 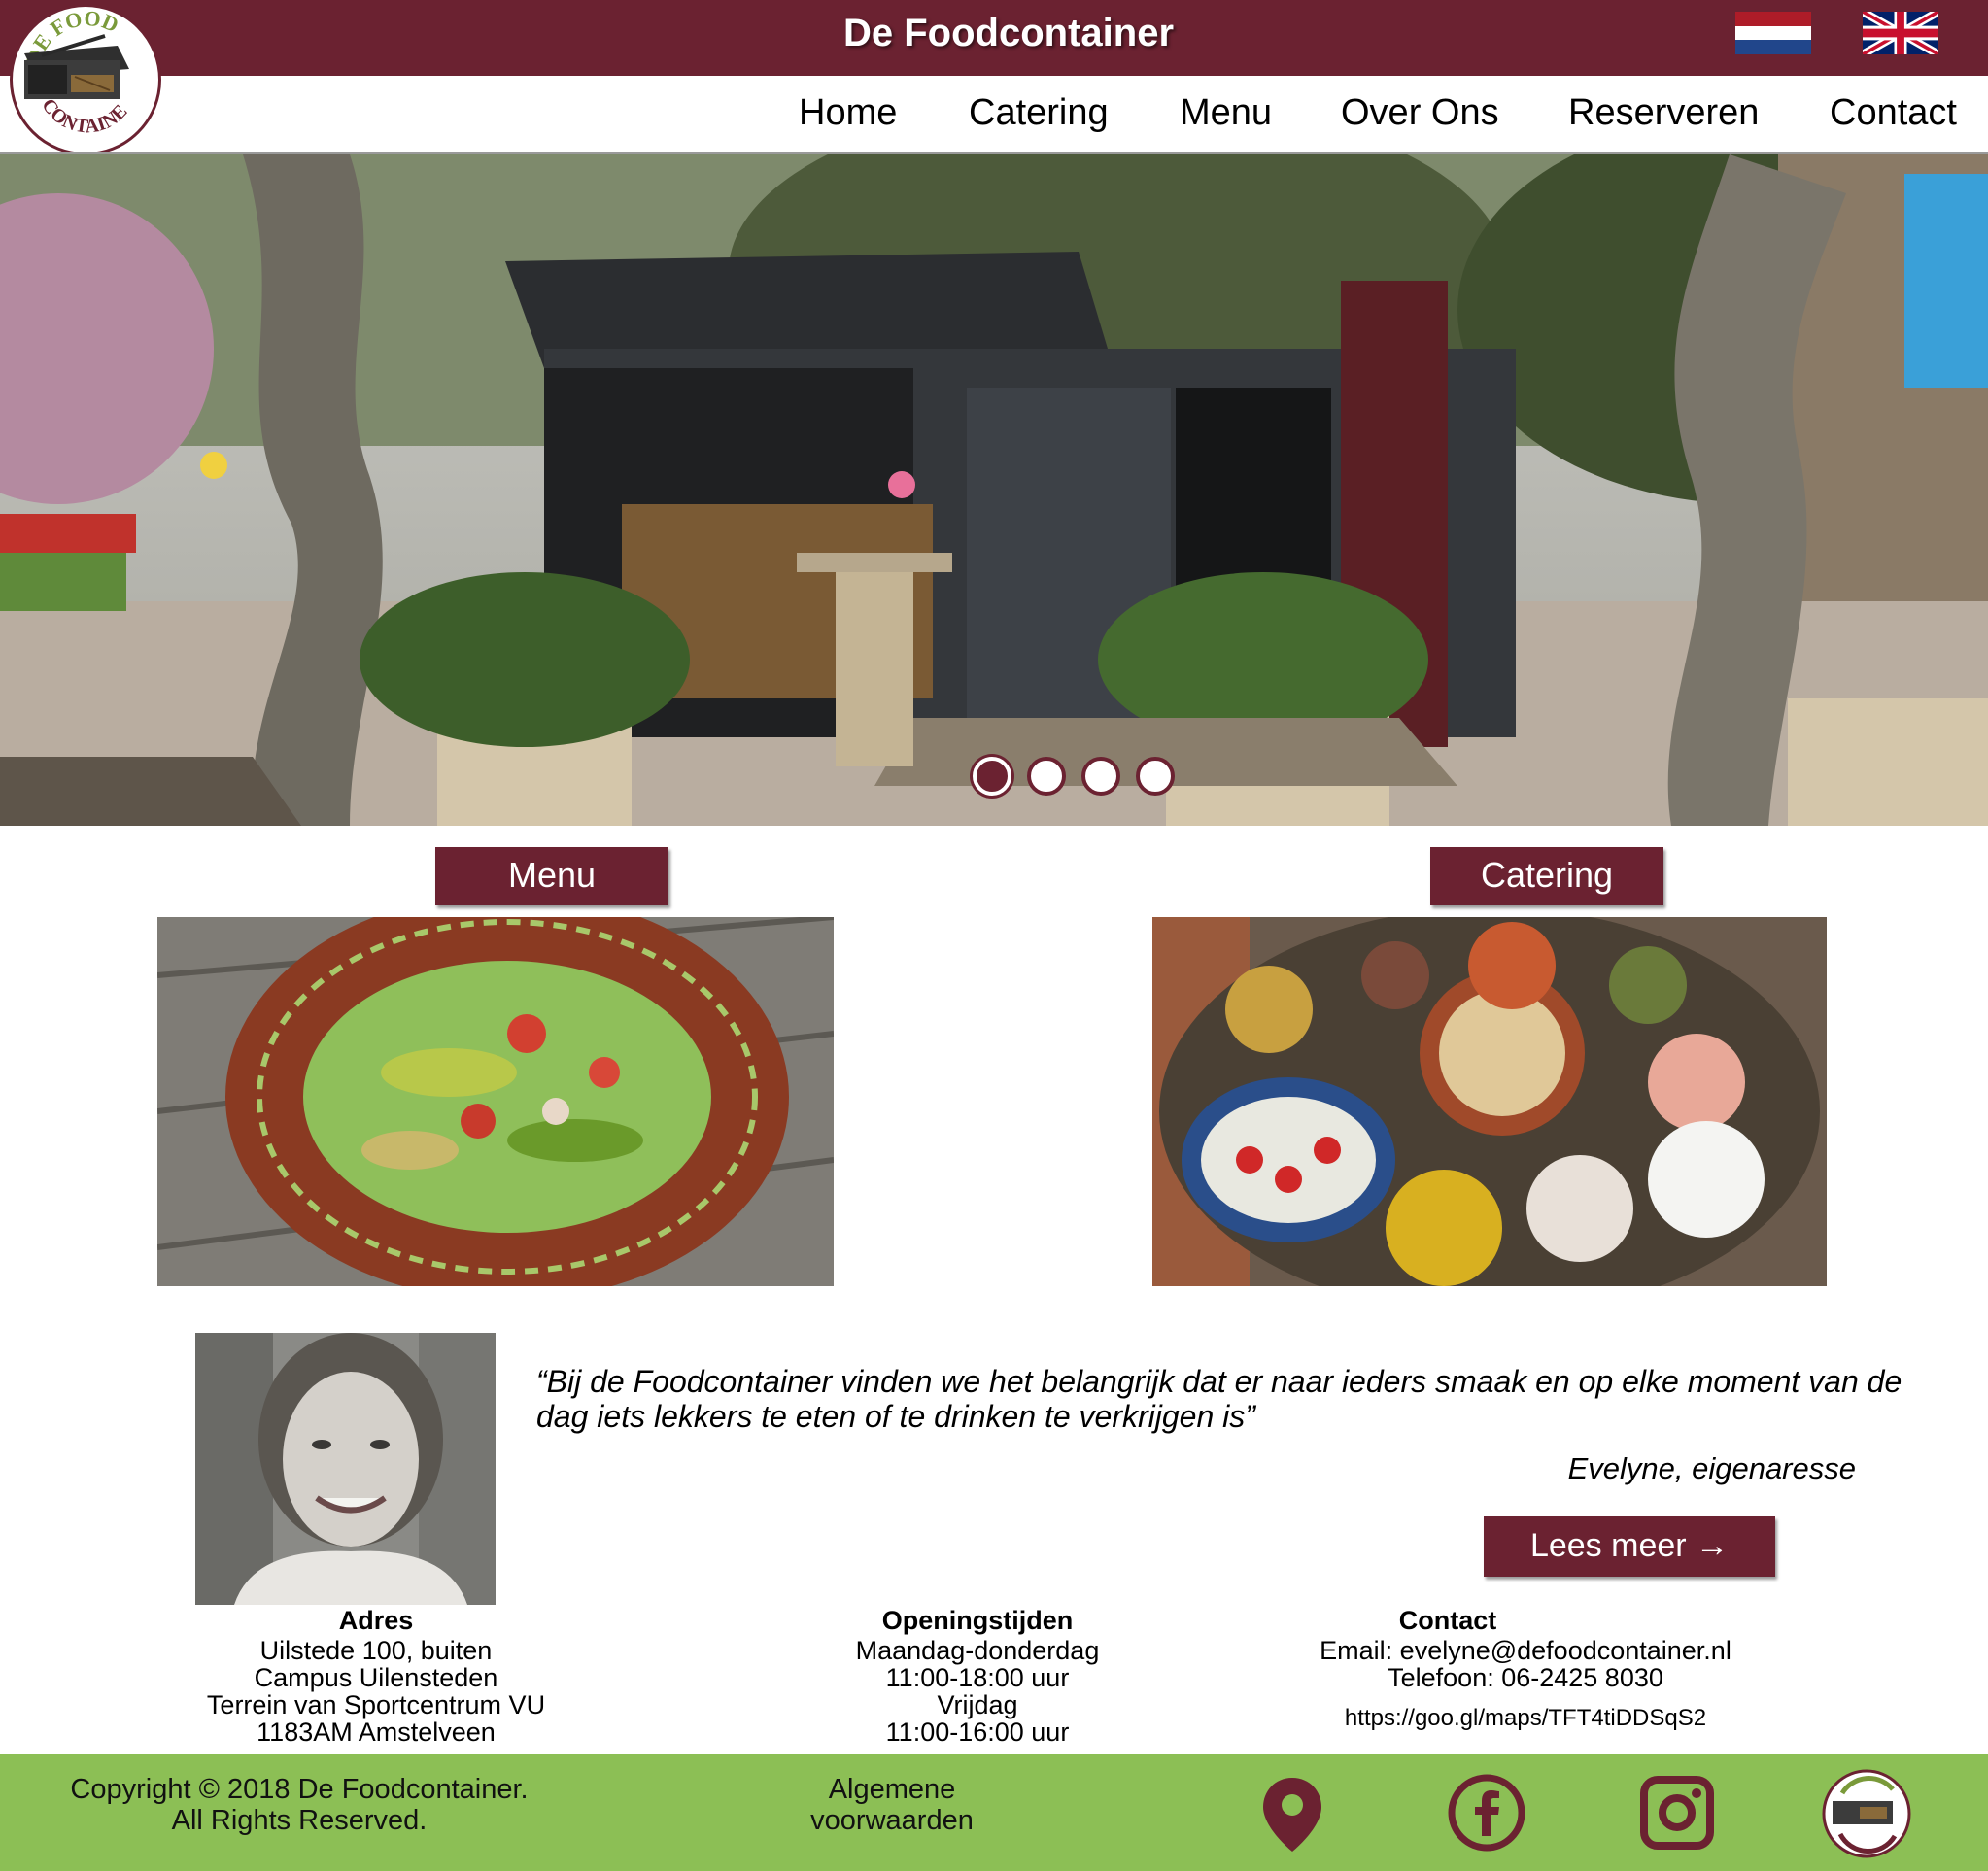 What do you see at coordinates (299, 1790) in the screenshot?
I see `copyright-line-1: Copyright © 2018 De Foodcontainer.` at bounding box center [299, 1790].